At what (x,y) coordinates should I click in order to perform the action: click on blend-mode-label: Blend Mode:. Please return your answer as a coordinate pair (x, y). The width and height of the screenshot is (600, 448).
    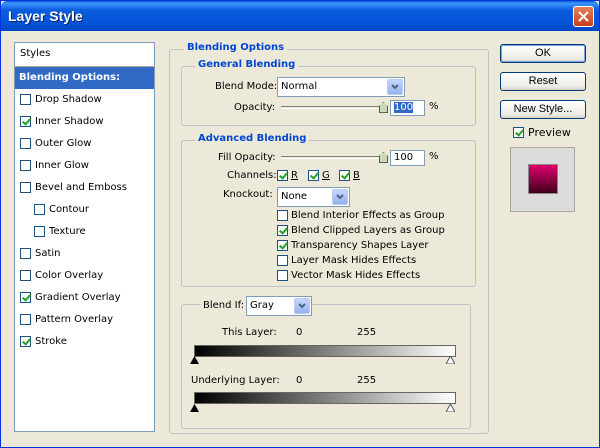
    Looking at the image, I should click on (246, 86).